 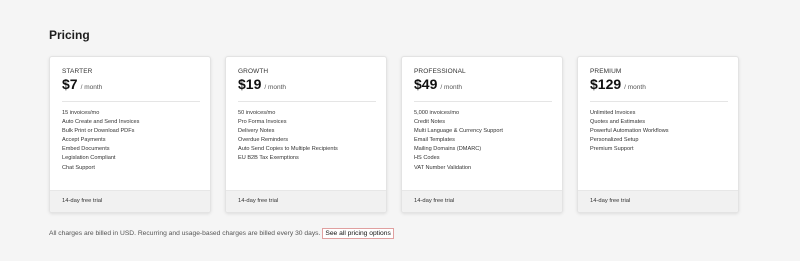 I want to click on plan-price: $49, so click(x=426, y=84).